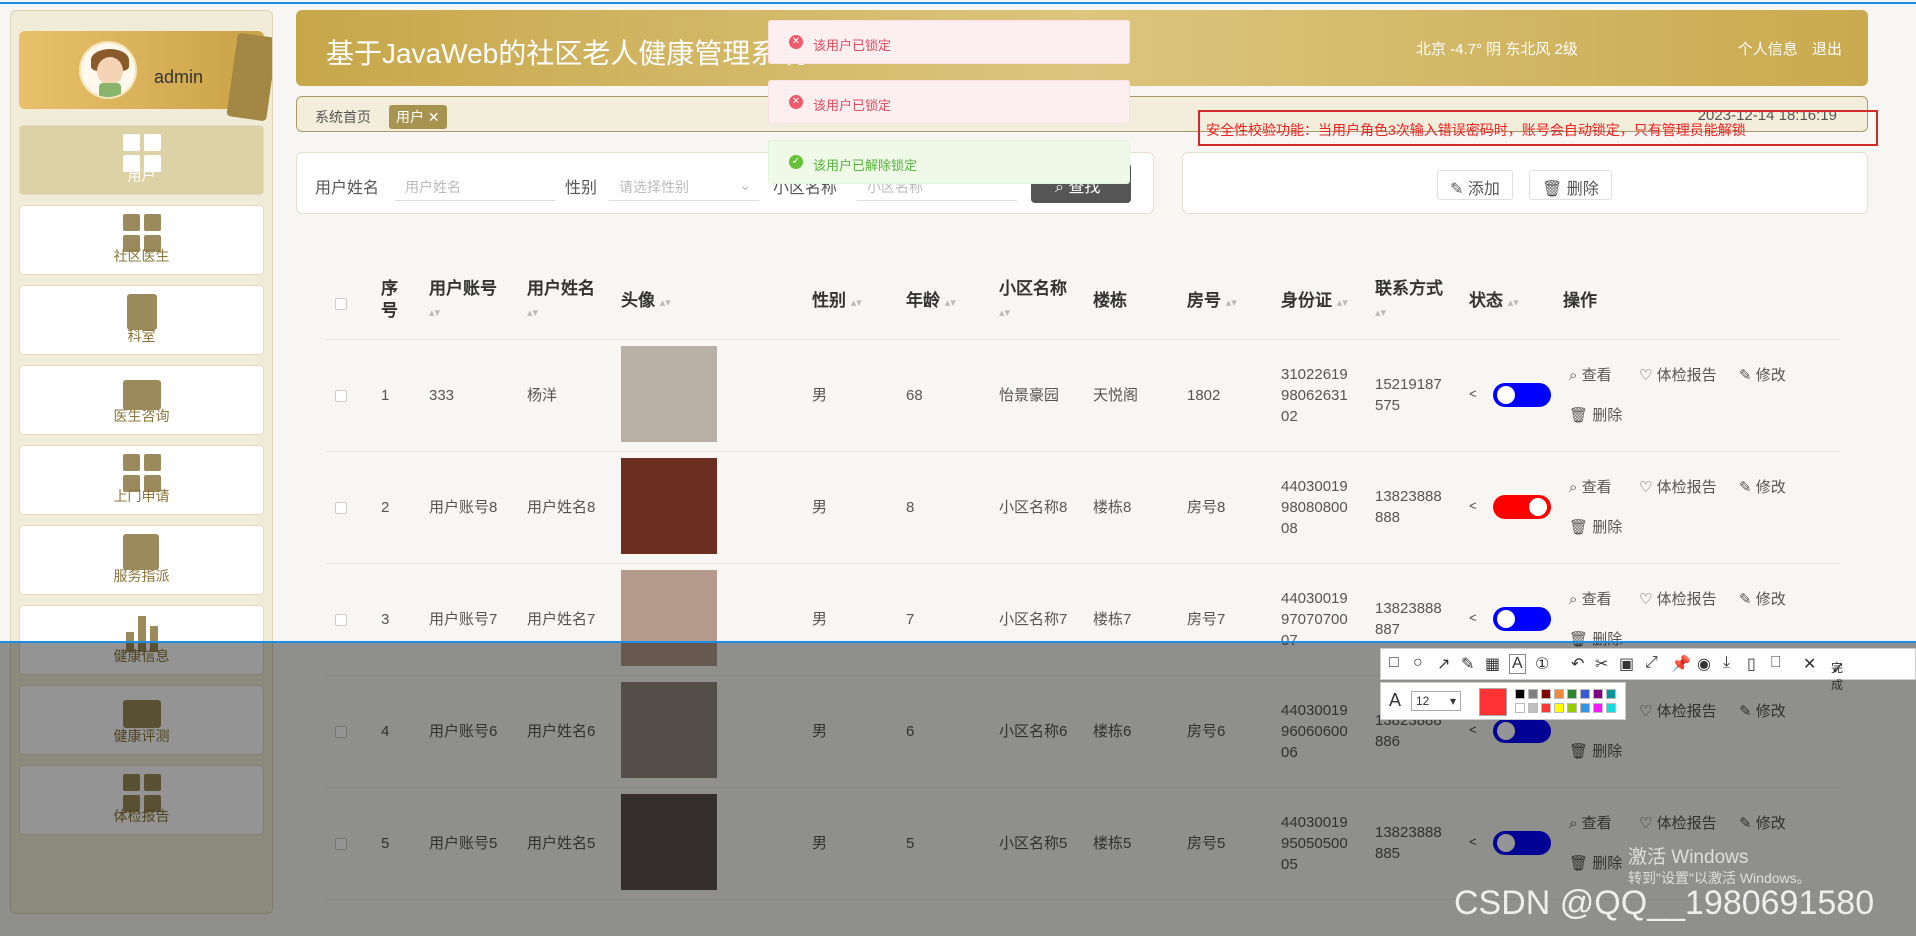  What do you see at coordinates (391, 300) in the screenshot?
I see `col-no: 序号` at bounding box center [391, 300].